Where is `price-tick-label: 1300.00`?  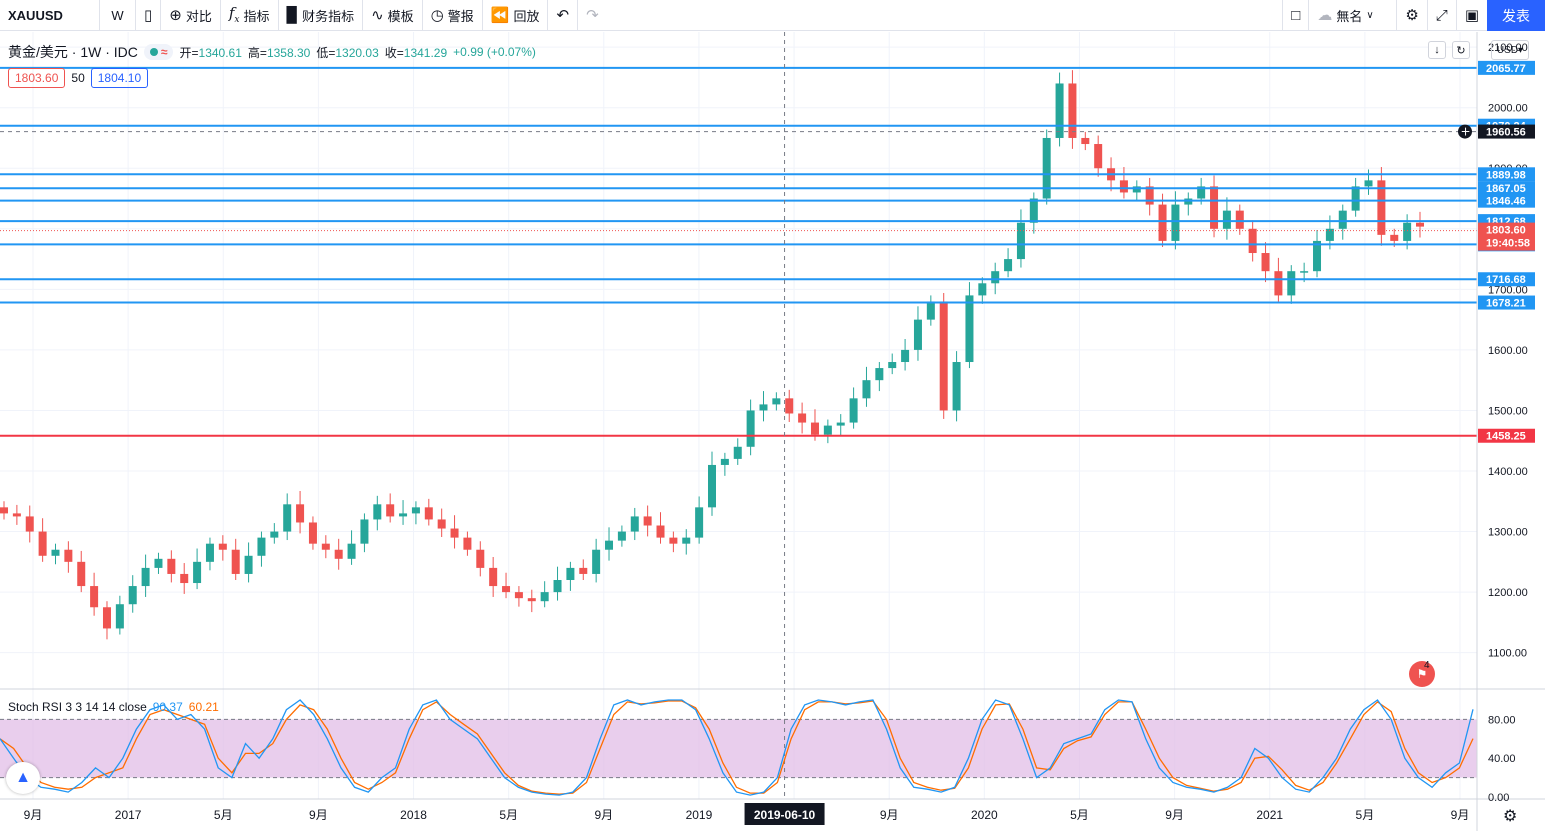
price-tick-label: 1300.00 is located at coordinates (1508, 533).